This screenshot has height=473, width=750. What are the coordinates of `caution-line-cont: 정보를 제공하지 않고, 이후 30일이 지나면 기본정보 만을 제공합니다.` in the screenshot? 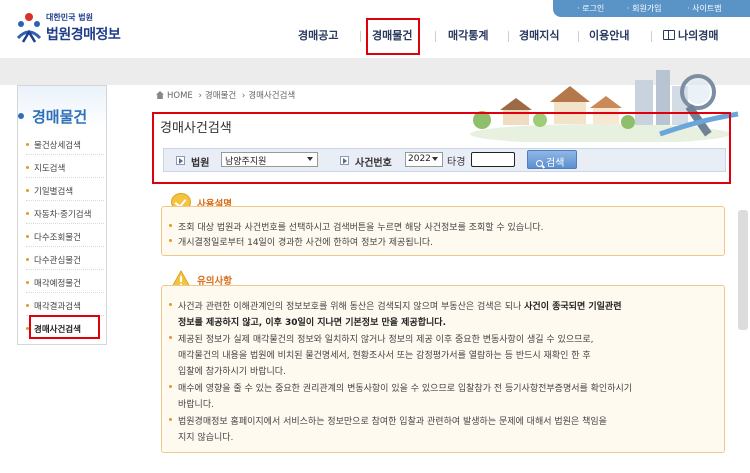 It's located at (312, 323).